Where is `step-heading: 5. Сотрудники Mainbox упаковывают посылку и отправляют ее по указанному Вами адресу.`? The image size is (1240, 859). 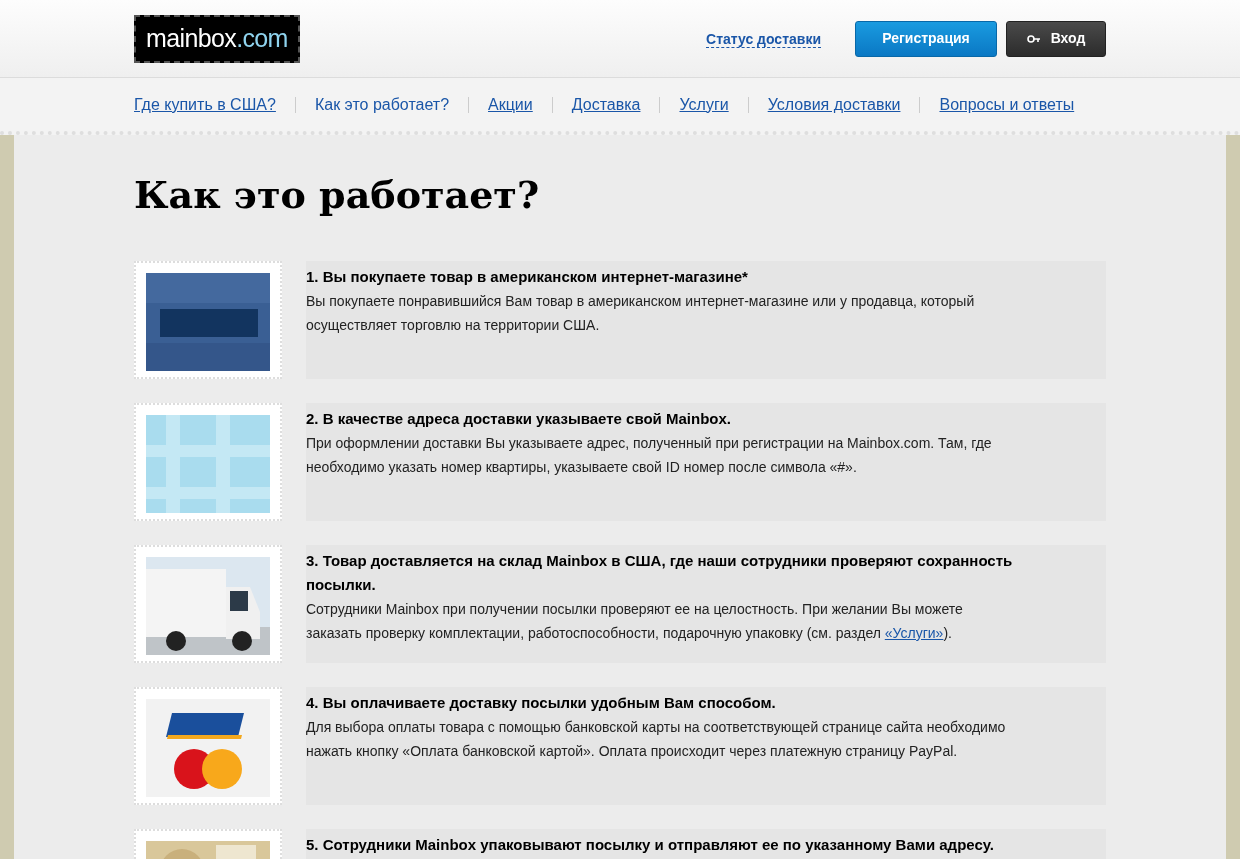 step-heading: 5. Сотрудники Mainbox упаковывают посылку и отправляют ее по указанному Вами адресу. is located at coordinates (650, 845).